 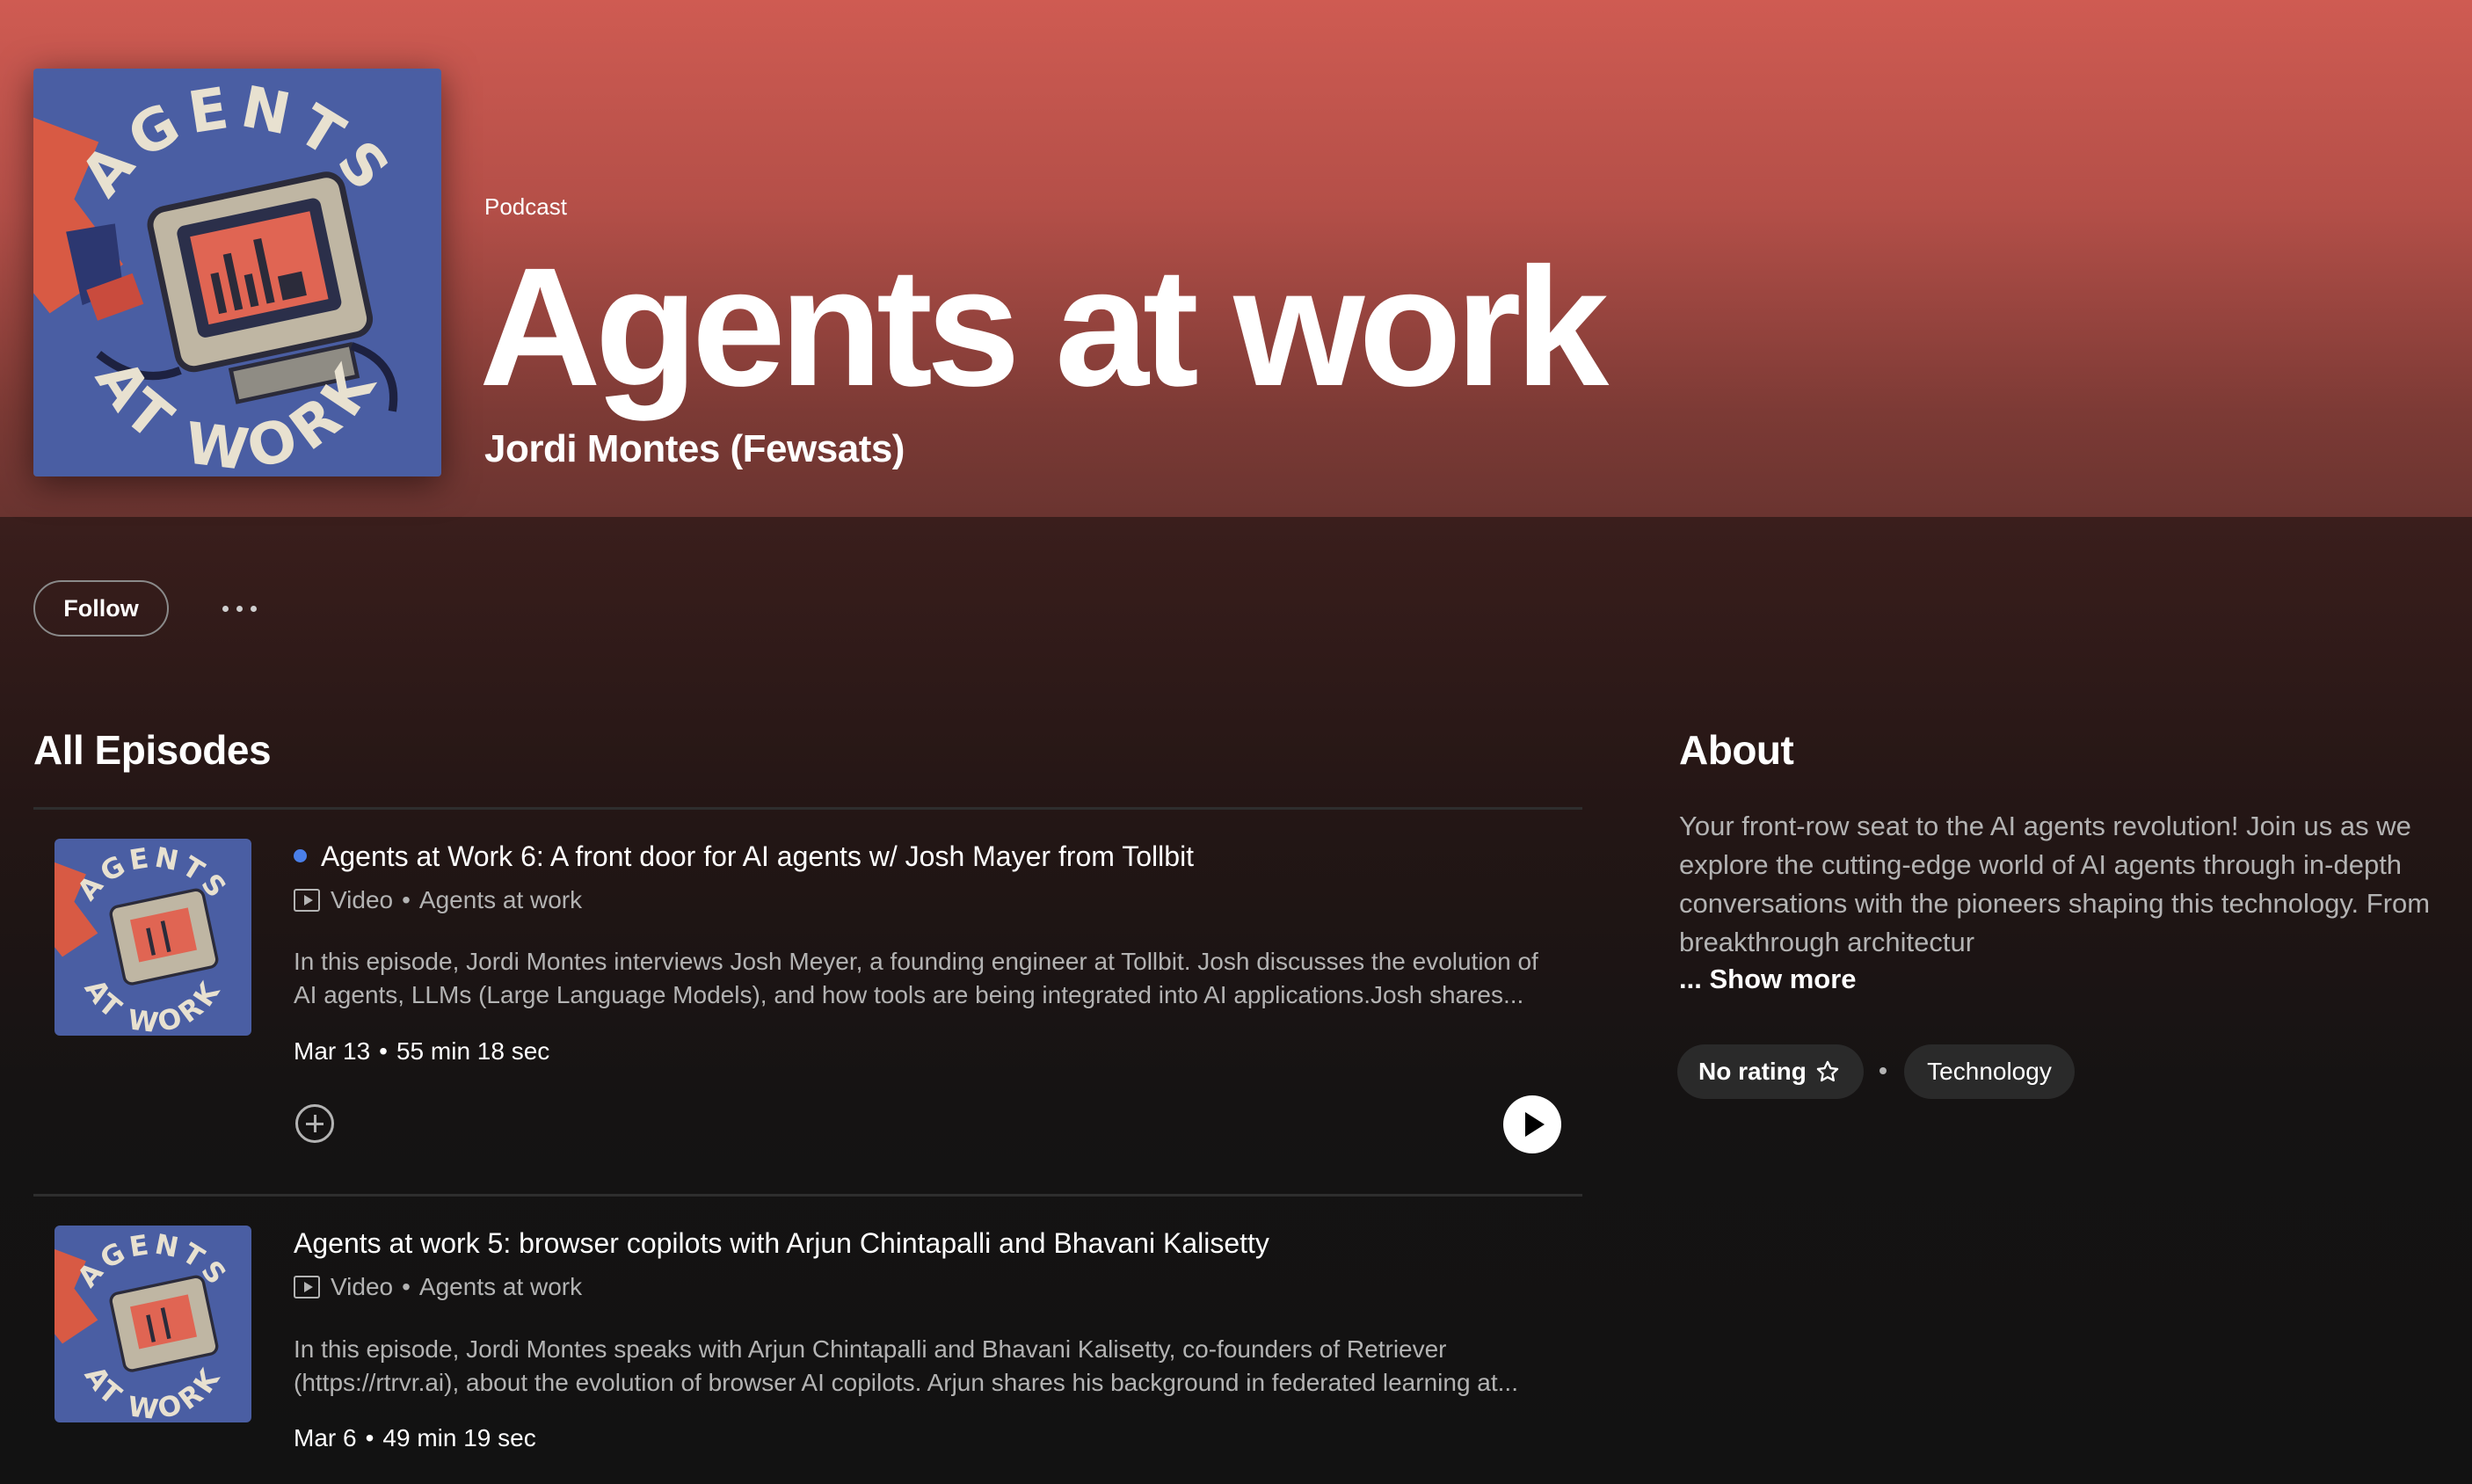 I want to click on separator-dot, so click(x=1883, y=1071).